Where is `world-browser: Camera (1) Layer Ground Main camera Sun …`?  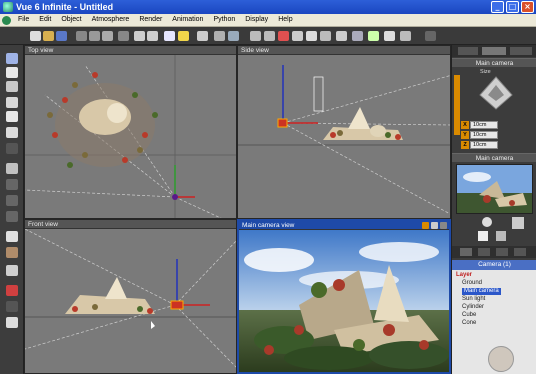
world-browser: Camera (1) Layer Ground Main camera Sun … is located at coordinates (494, 317).